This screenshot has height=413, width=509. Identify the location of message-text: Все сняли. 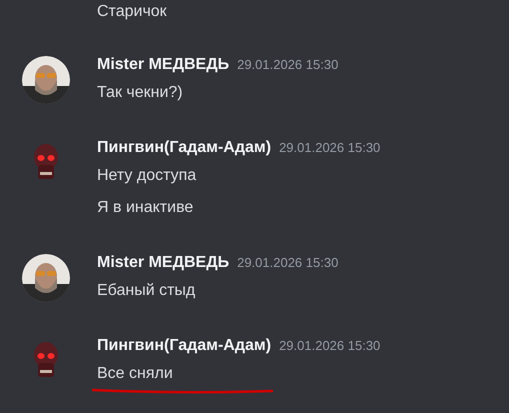
(135, 374).